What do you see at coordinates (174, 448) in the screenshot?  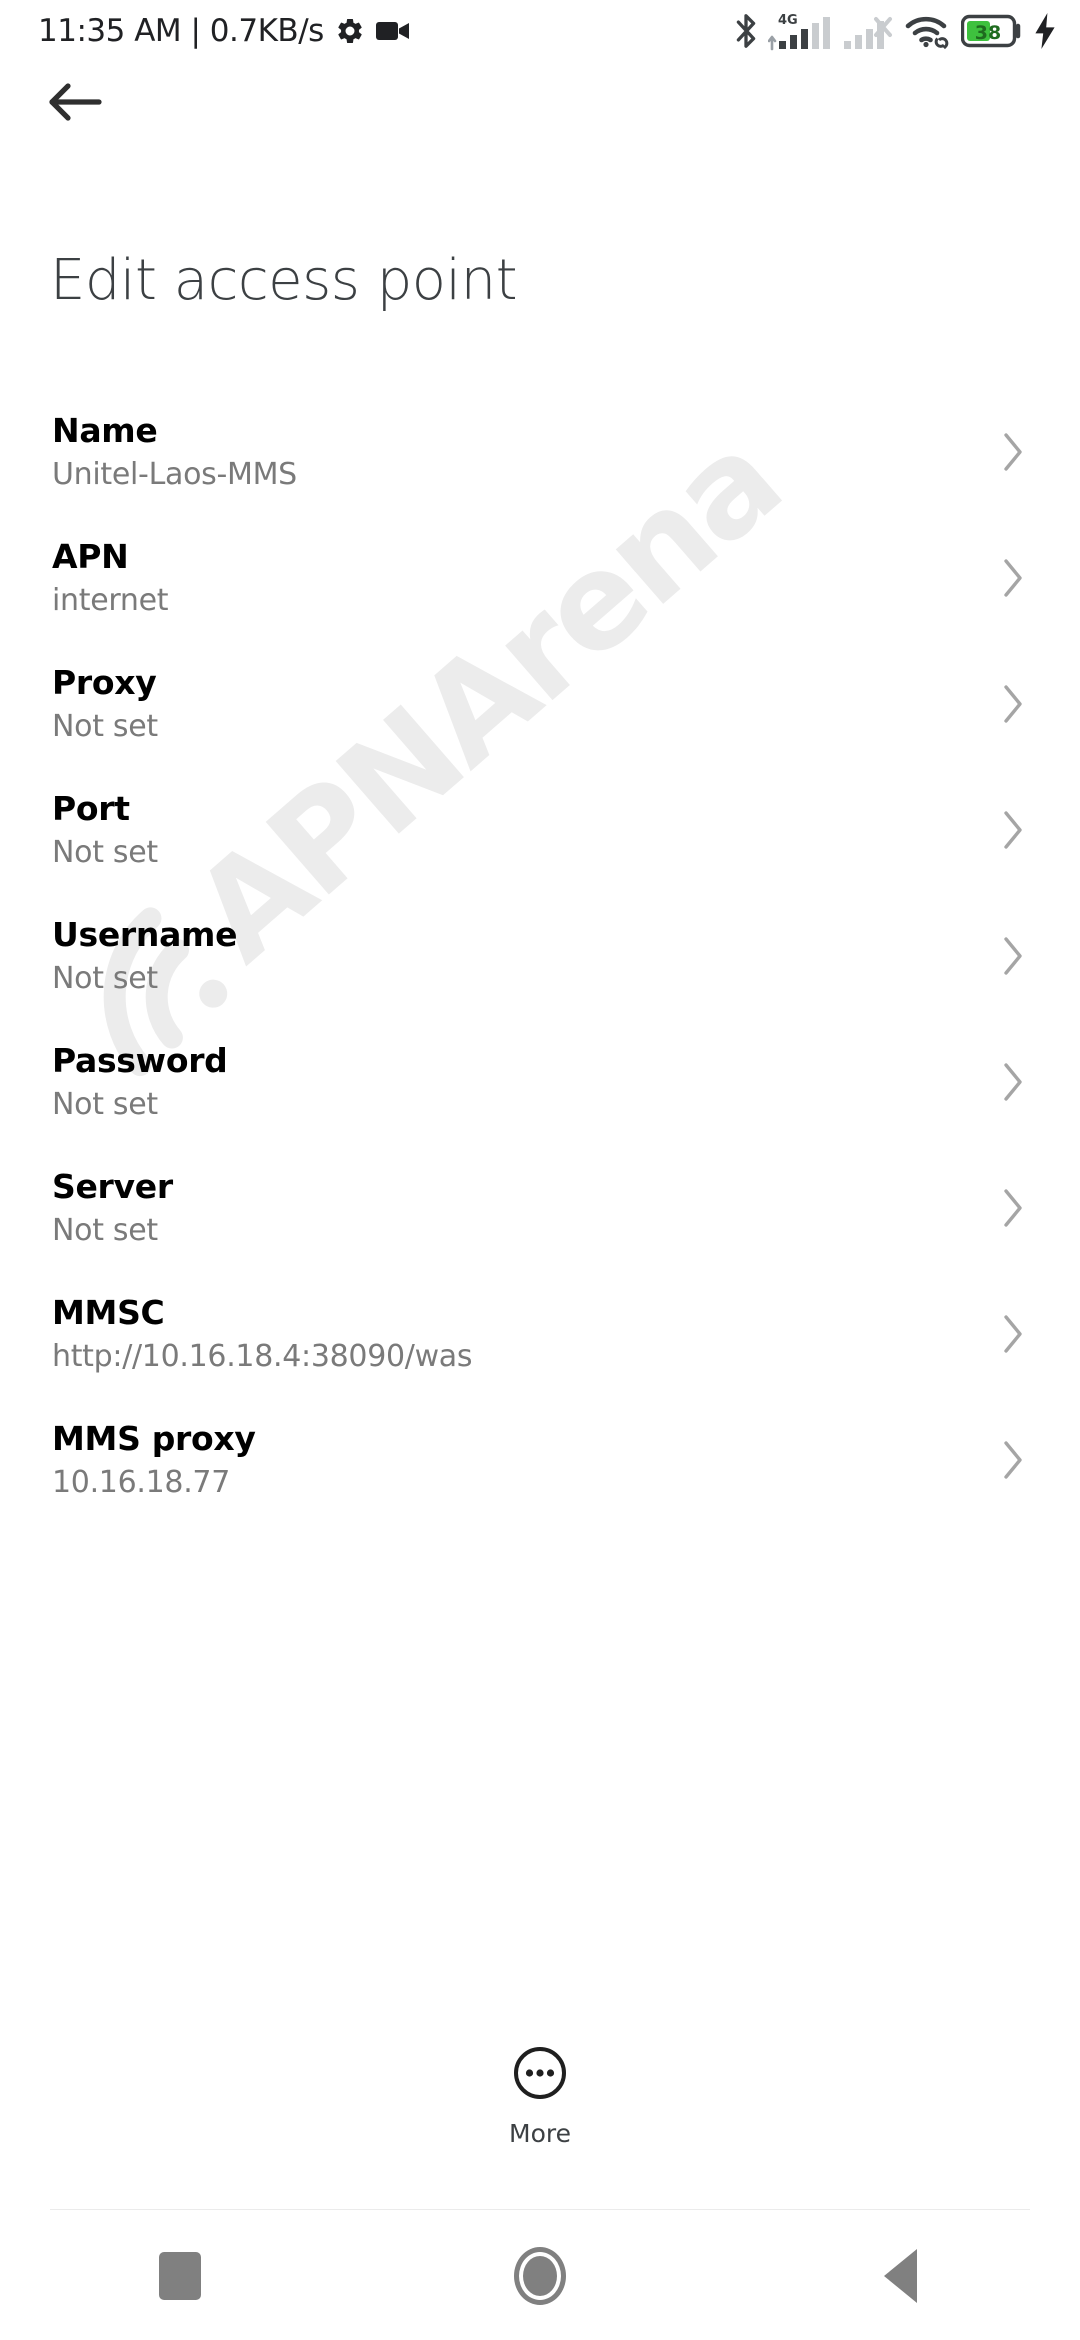 I see `row-texts: Name Unitel-Laos-MMS` at bounding box center [174, 448].